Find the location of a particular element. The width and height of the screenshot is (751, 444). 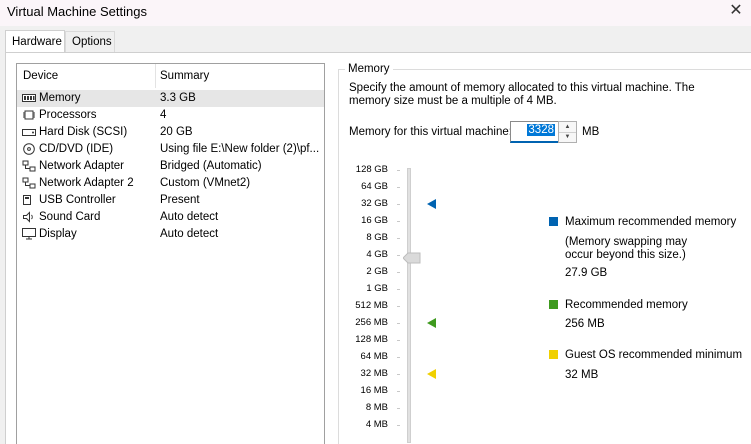

device-row-hard-disk: Hard Disk (SCSI) 20 GB is located at coordinates (170, 132).